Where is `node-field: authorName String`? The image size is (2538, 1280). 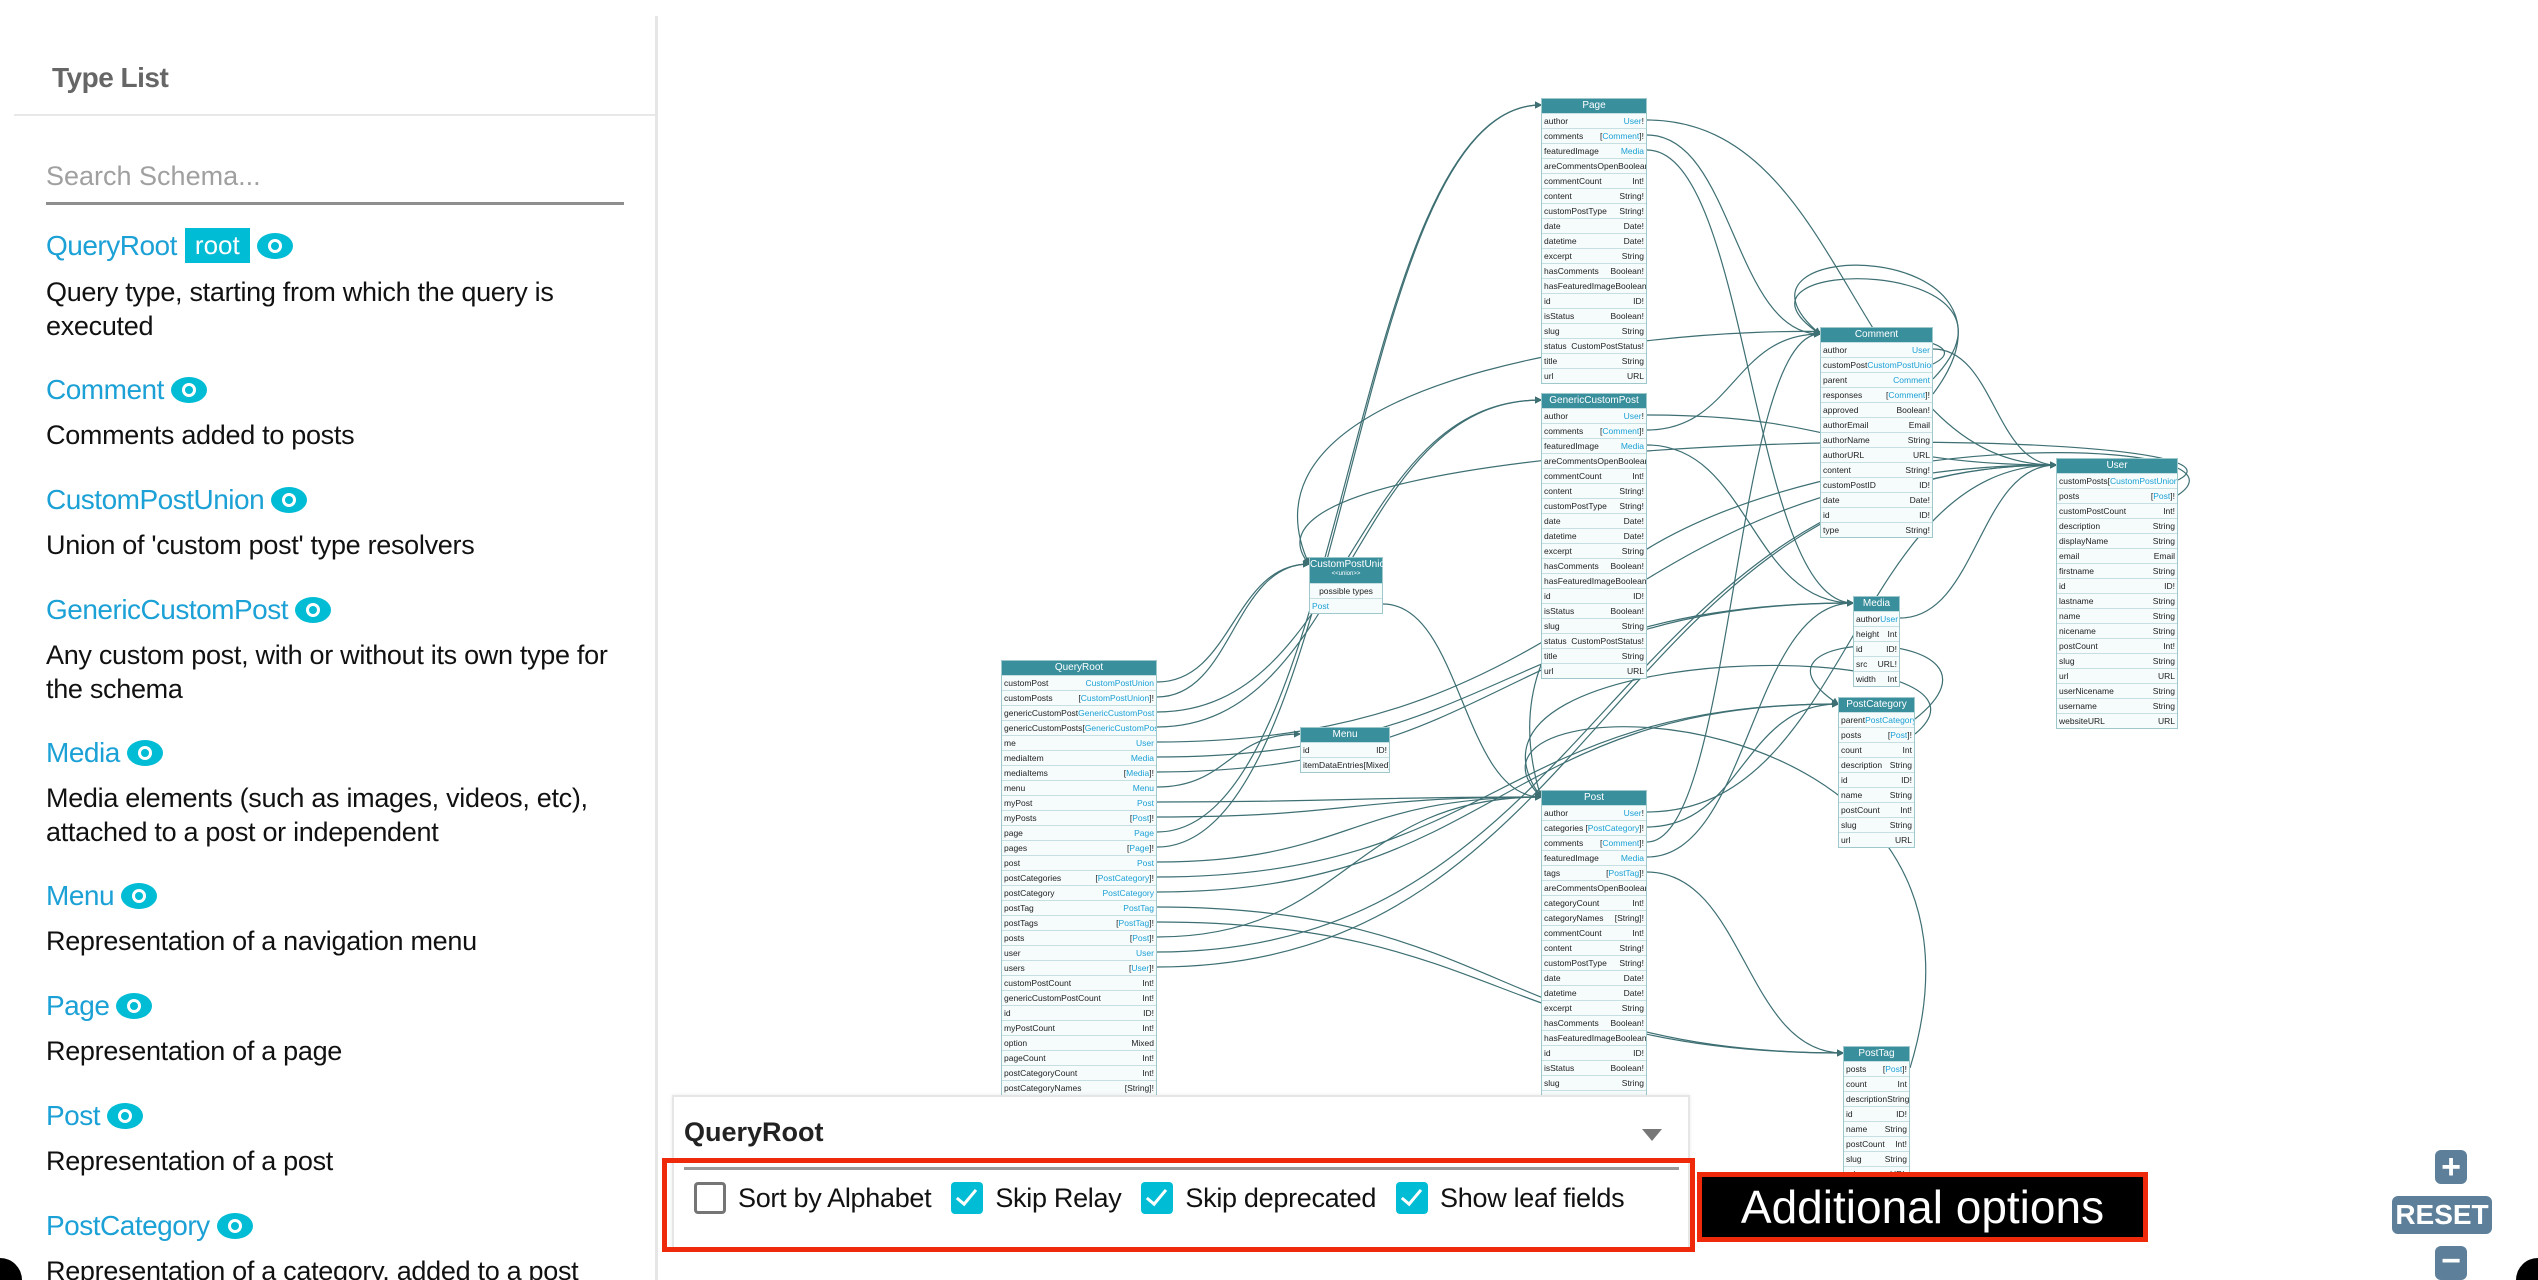
node-field: authorName String is located at coordinates (1876, 439).